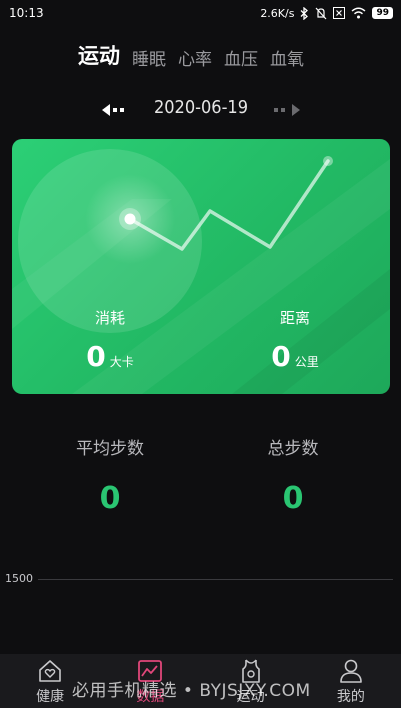 This screenshot has height=708, width=401. What do you see at coordinates (339, 13) in the screenshot?
I see `close-box-icon` at bounding box center [339, 13].